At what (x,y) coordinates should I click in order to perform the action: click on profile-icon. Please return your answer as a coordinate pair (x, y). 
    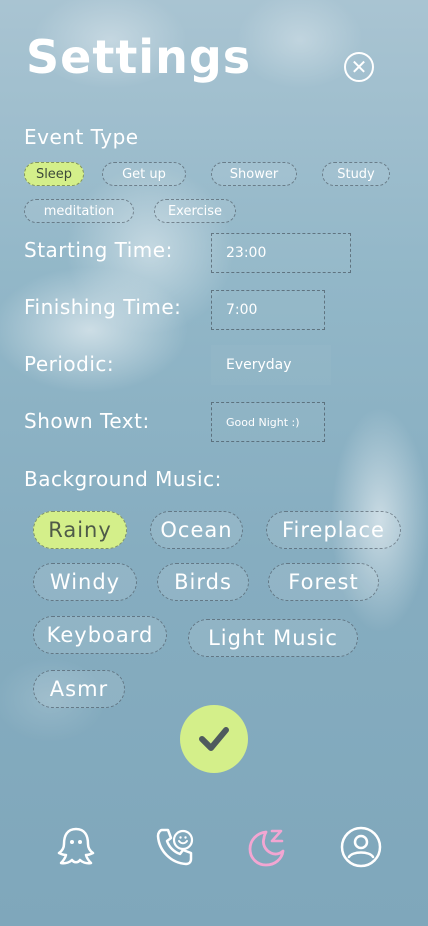
    Looking at the image, I should click on (361, 847).